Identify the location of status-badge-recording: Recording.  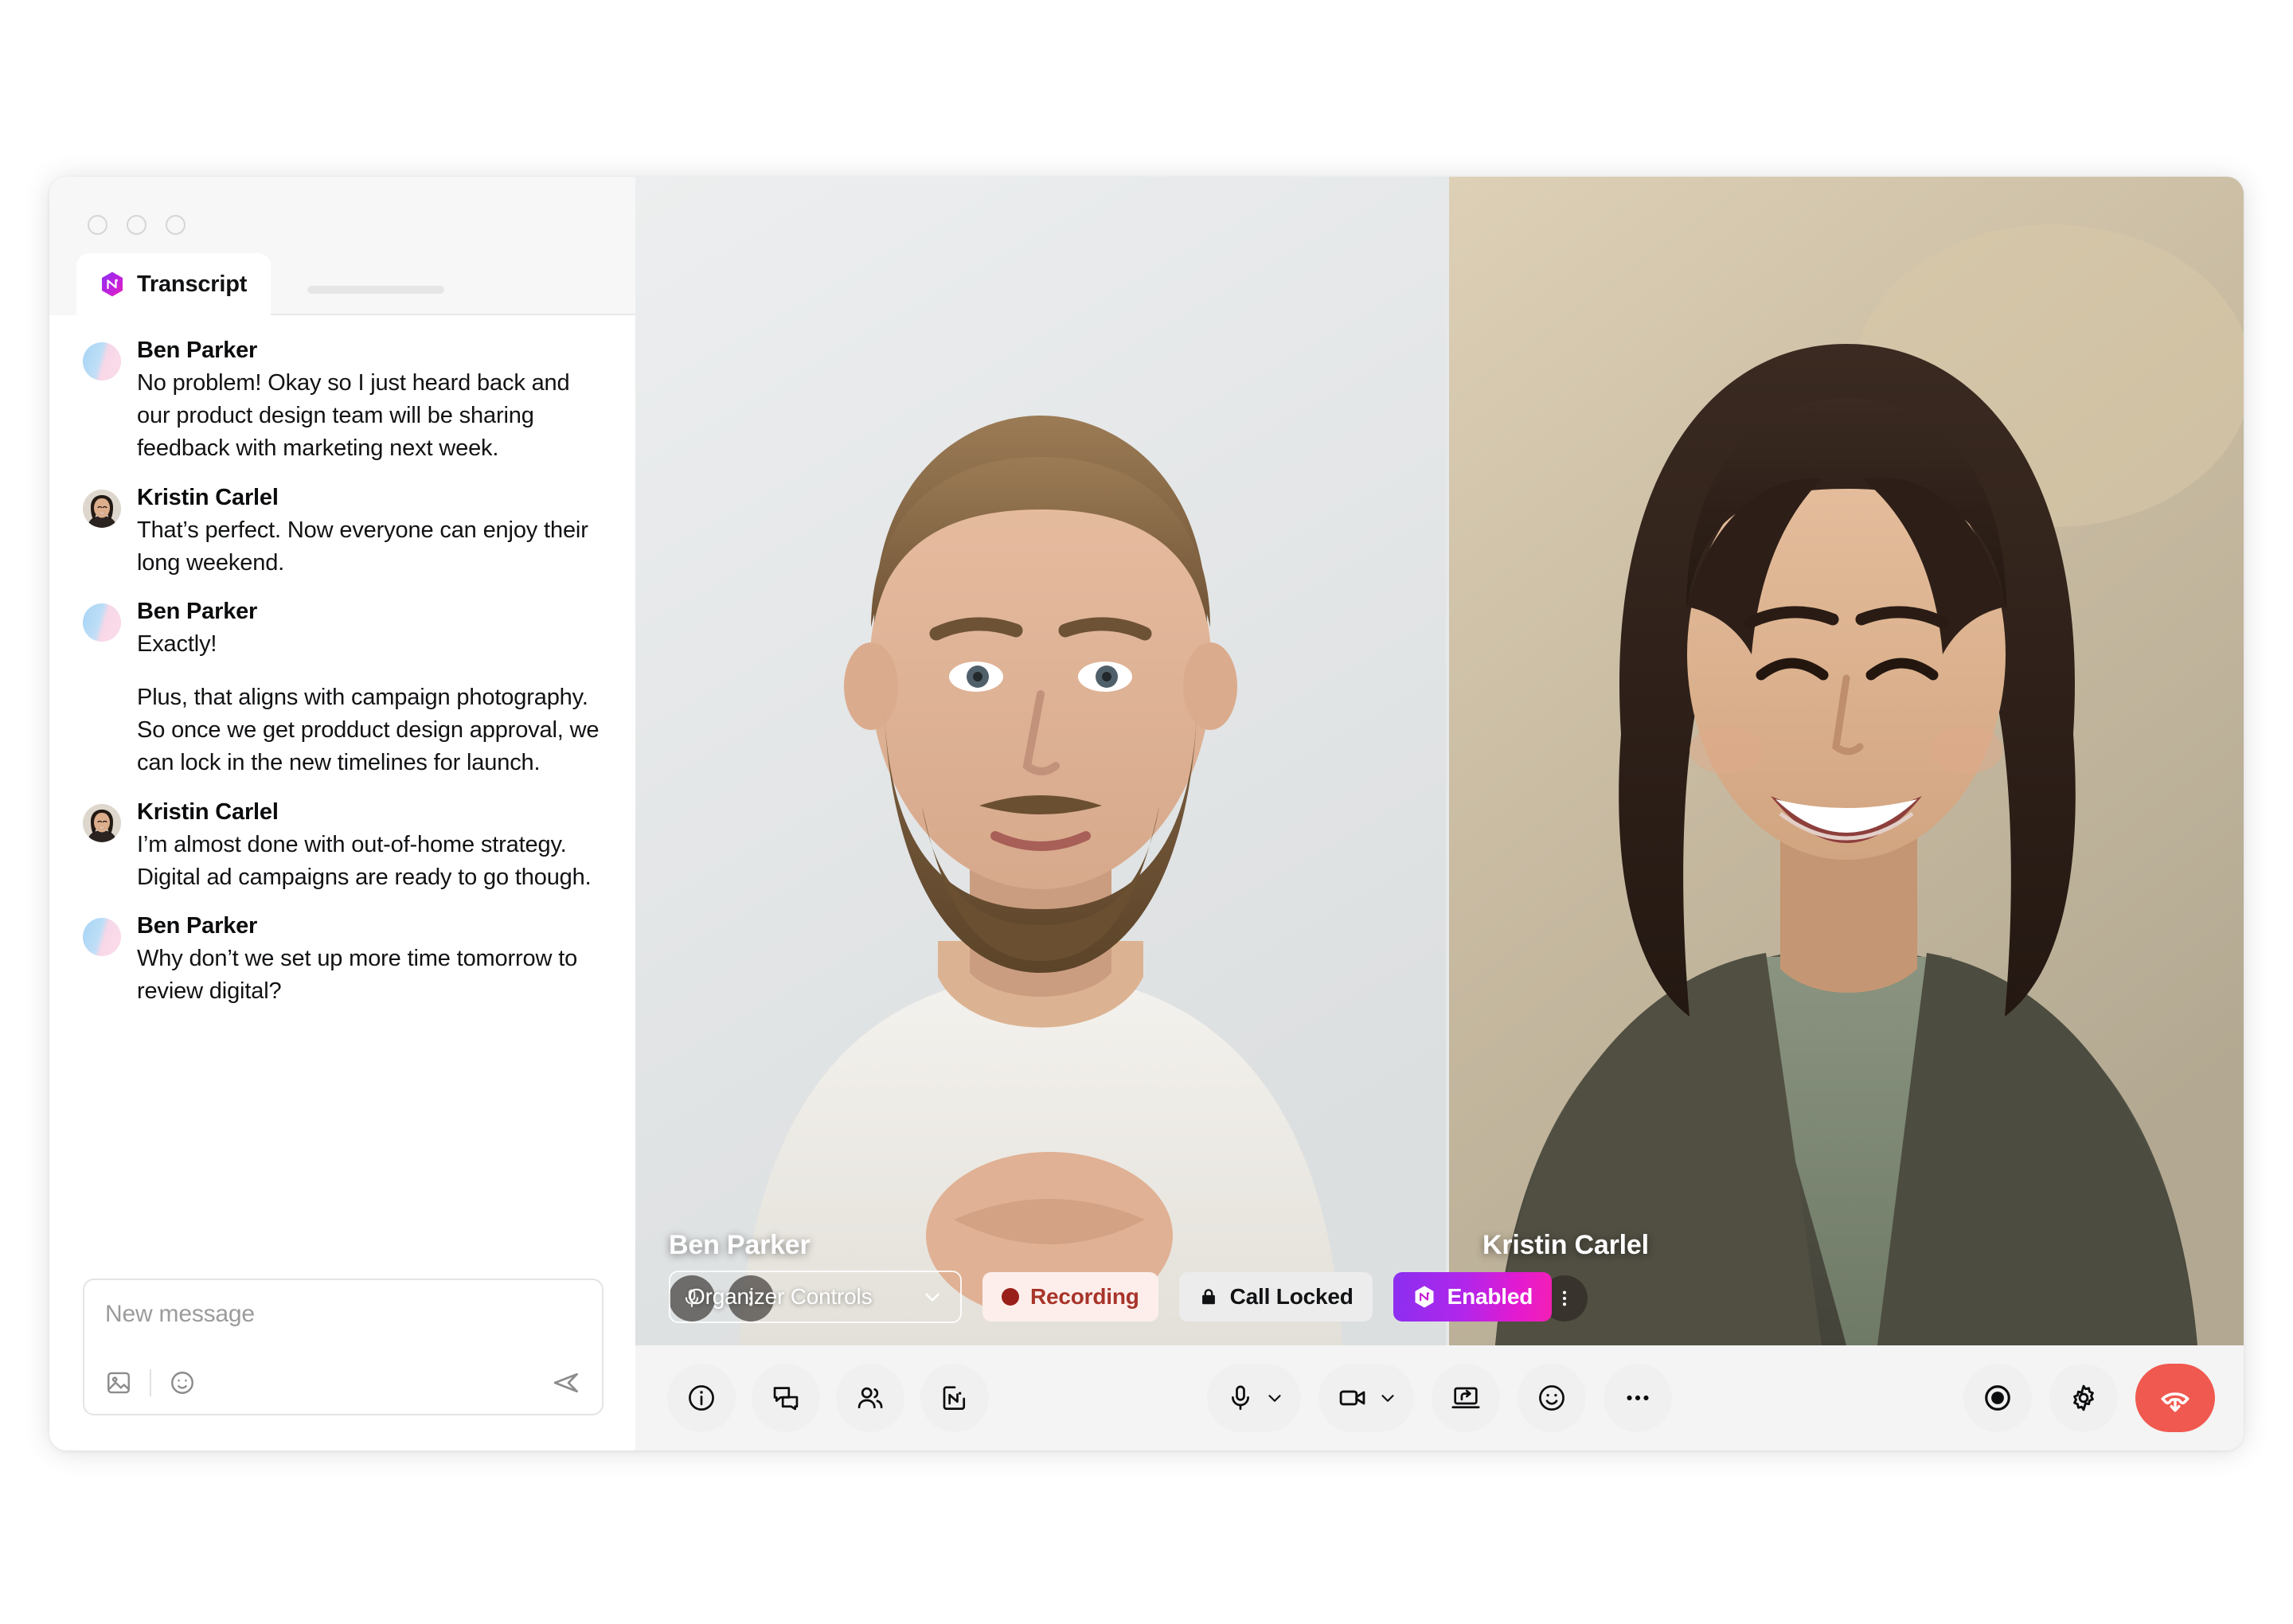
(1070, 1296).